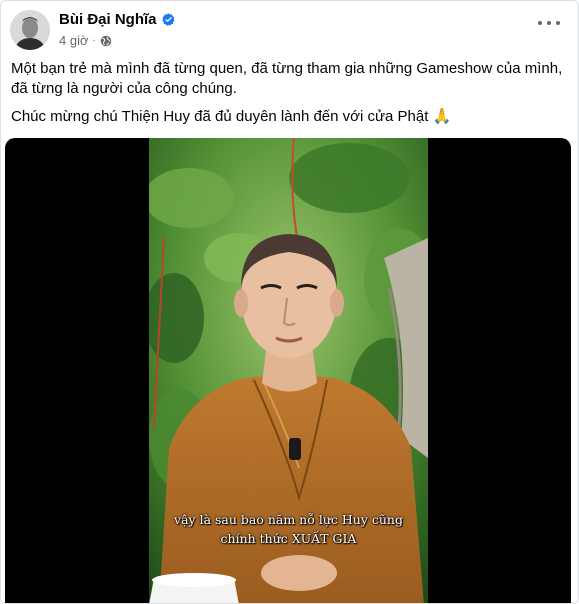  What do you see at coordinates (108, 19) in the screenshot?
I see `author-name: Bùi Đại Nghĩa` at bounding box center [108, 19].